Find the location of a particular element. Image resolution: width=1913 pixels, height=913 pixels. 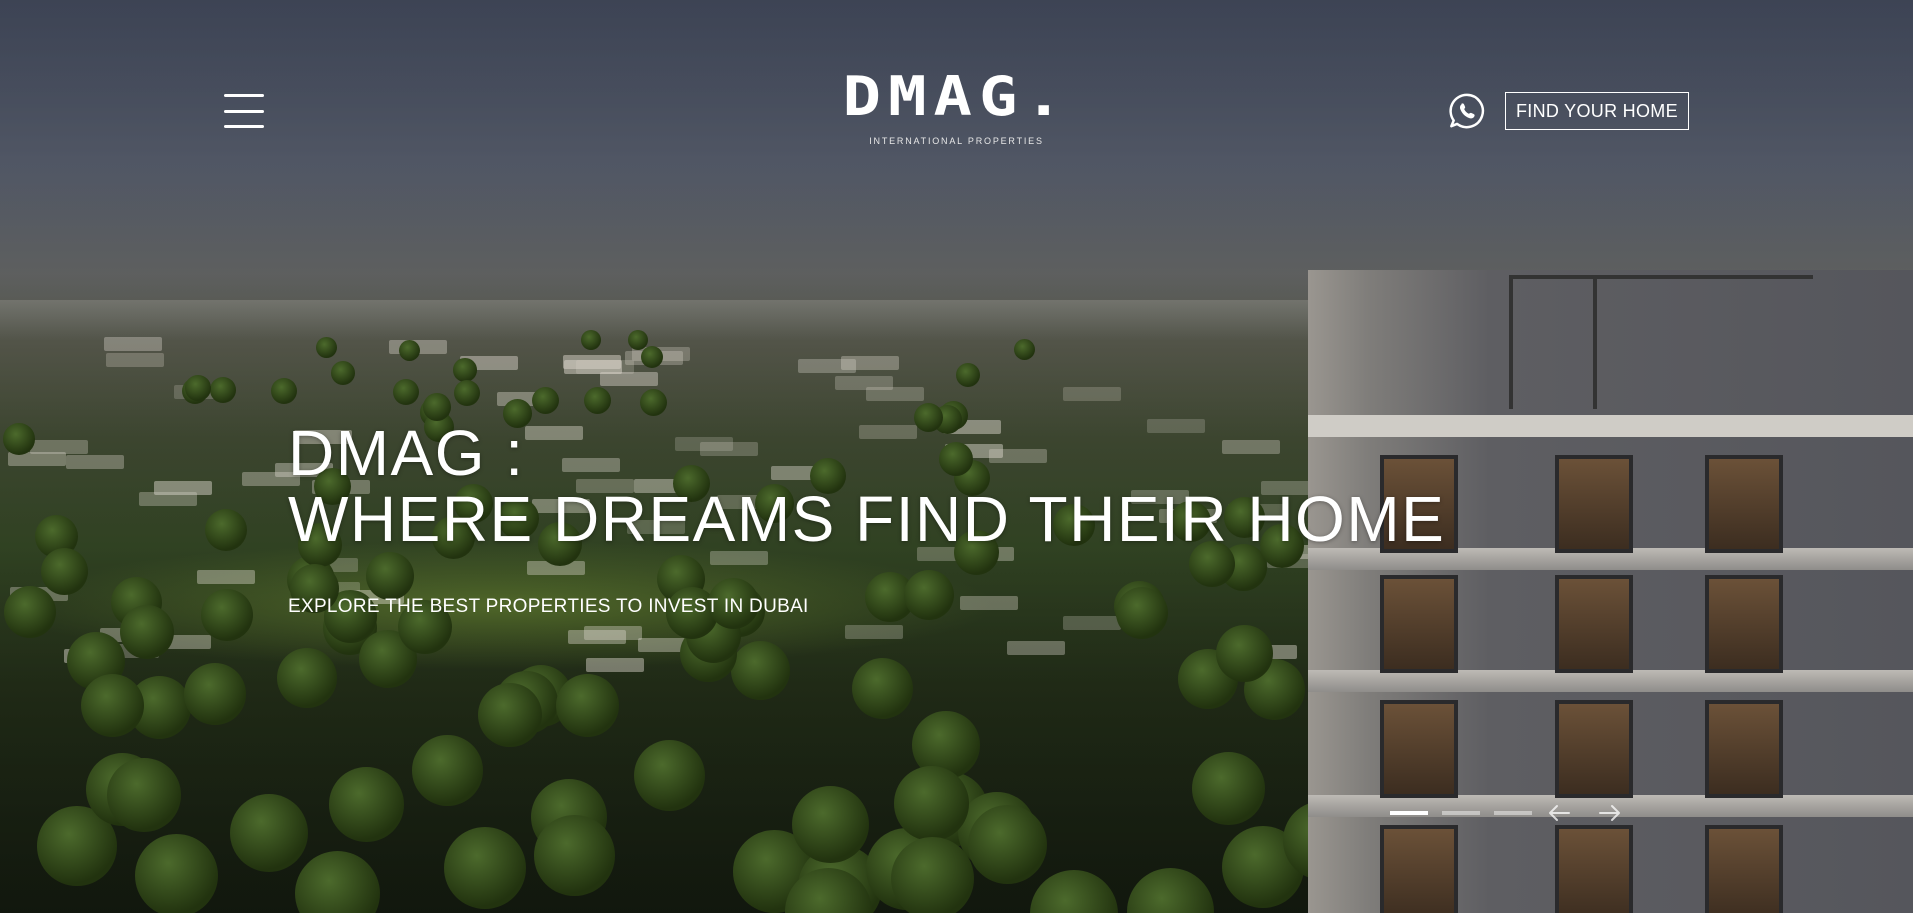

hero-background-floor-slab is located at coordinates (1610, 681).